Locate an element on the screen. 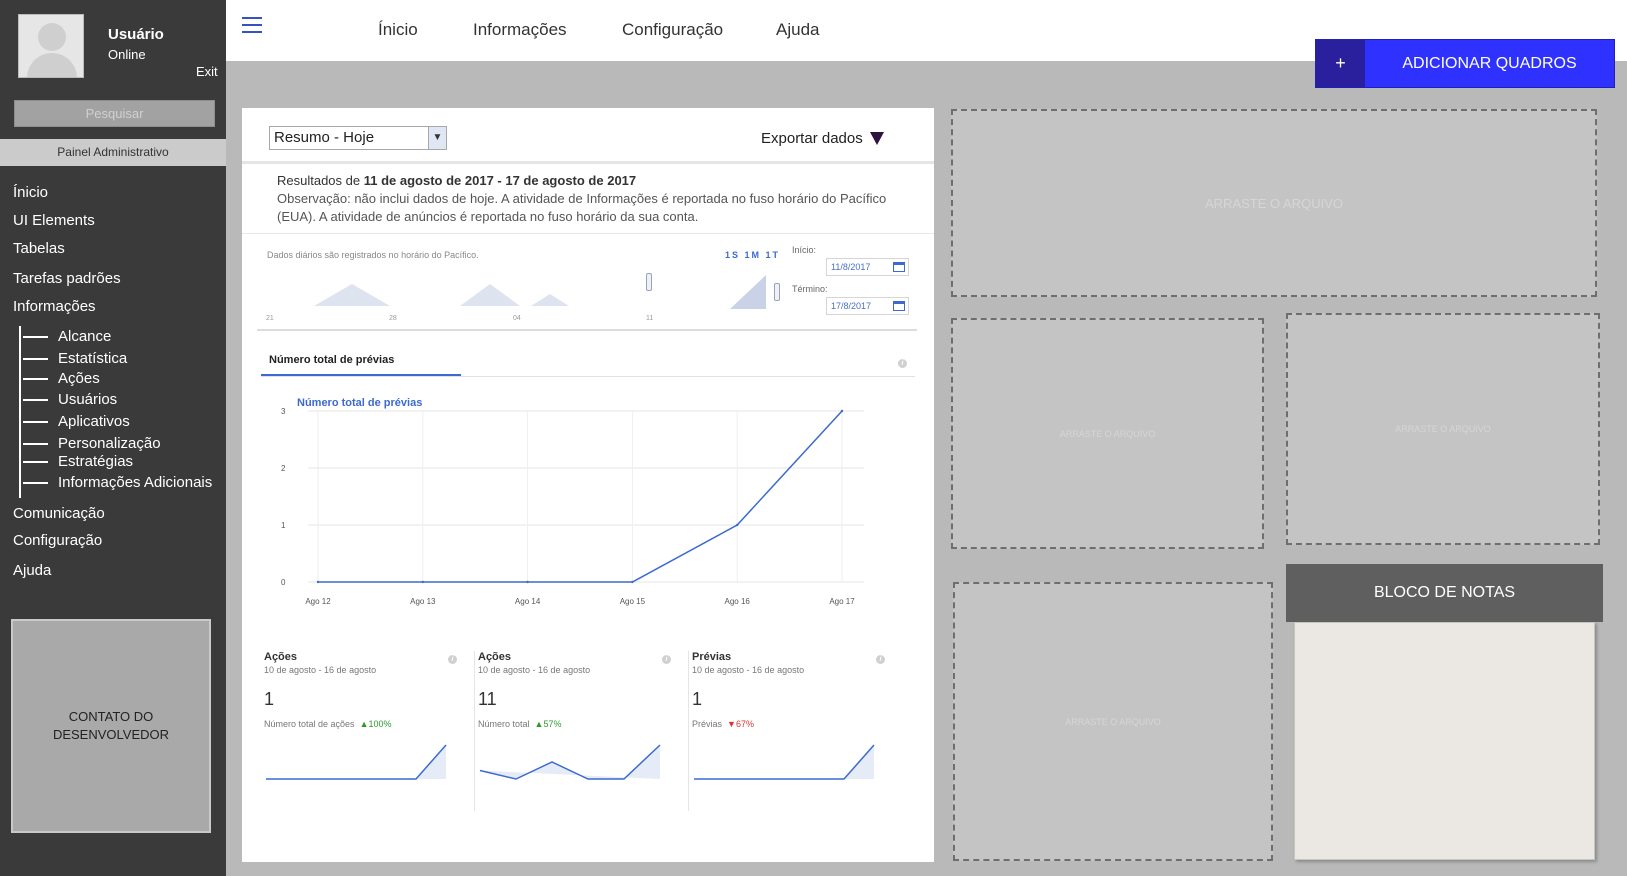 This screenshot has height=876, width=1627. sidebar-item-ui-elements: UI Elements is located at coordinates (54, 220).